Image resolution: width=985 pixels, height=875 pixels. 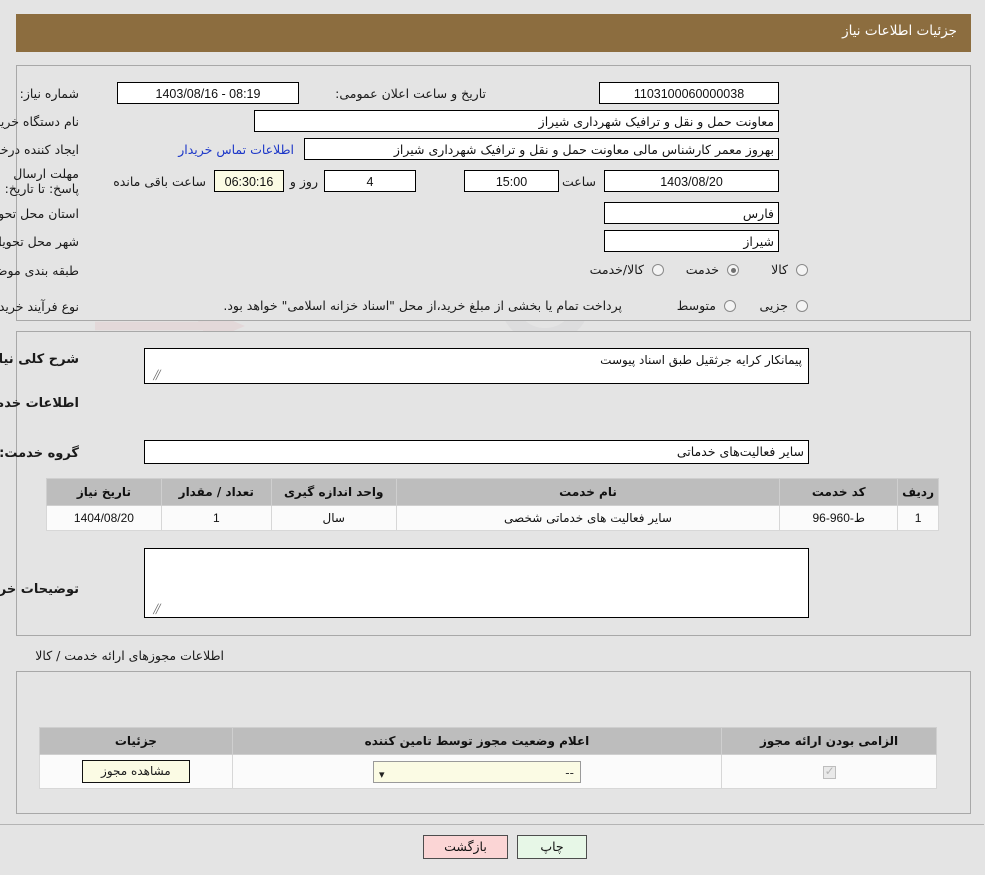 What do you see at coordinates (477, 583) in the screenshot?
I see `buyer-notes-field` at bounding box center [477, 583].